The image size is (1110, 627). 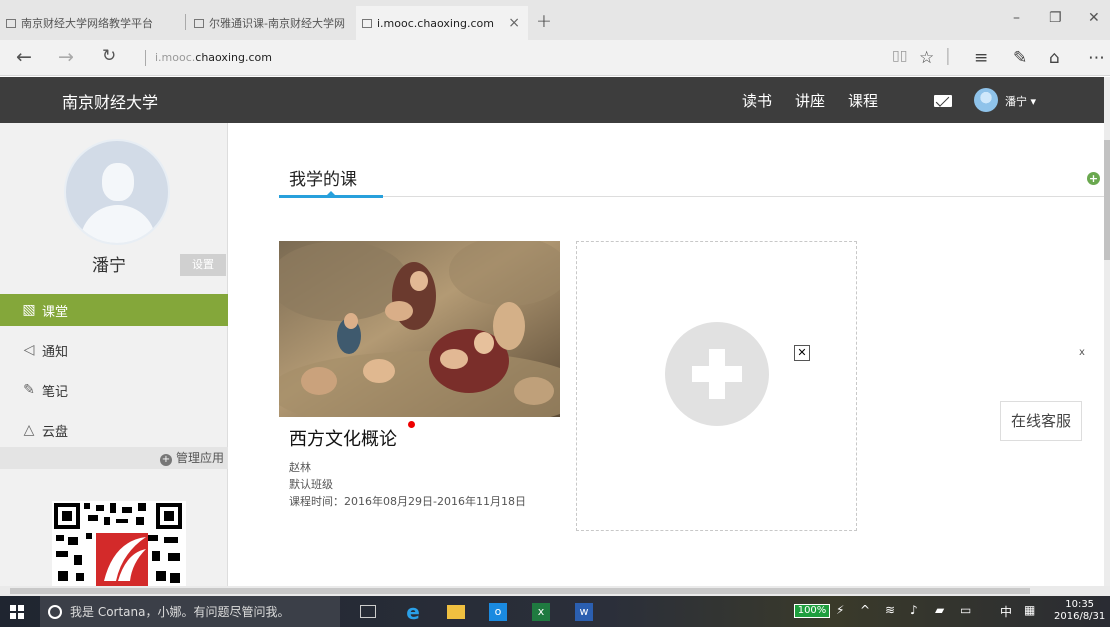 I want to click on file-explorer-icon, so click(x=456, y=612).